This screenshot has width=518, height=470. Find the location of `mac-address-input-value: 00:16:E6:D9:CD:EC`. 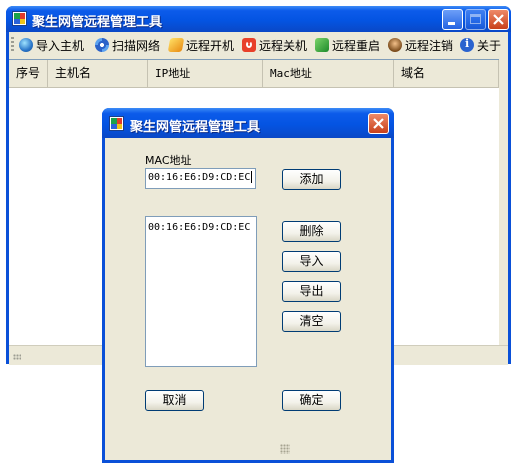

mac-address-input-value: 00:16:E6:D9:CD:EC is located at coordinates (199, 177).